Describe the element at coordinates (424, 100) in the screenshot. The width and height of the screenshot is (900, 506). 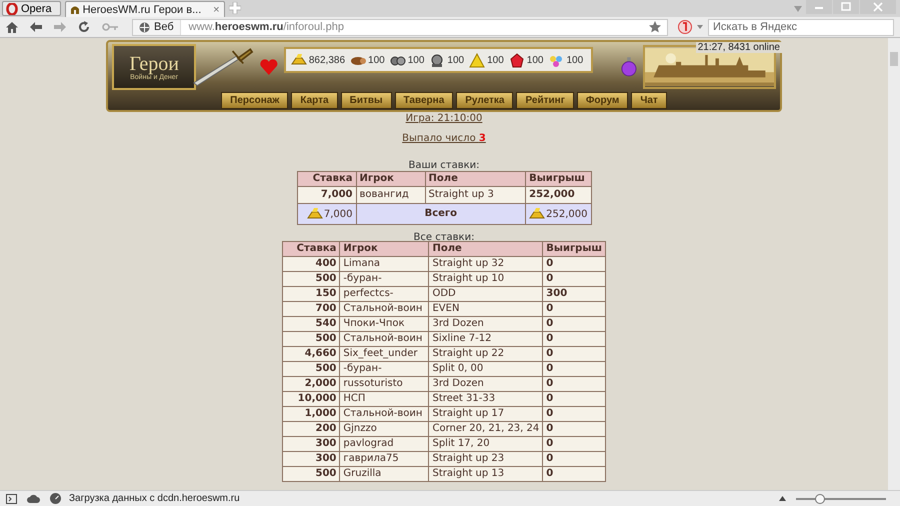
I see `nav-button: Таверна` at that location.